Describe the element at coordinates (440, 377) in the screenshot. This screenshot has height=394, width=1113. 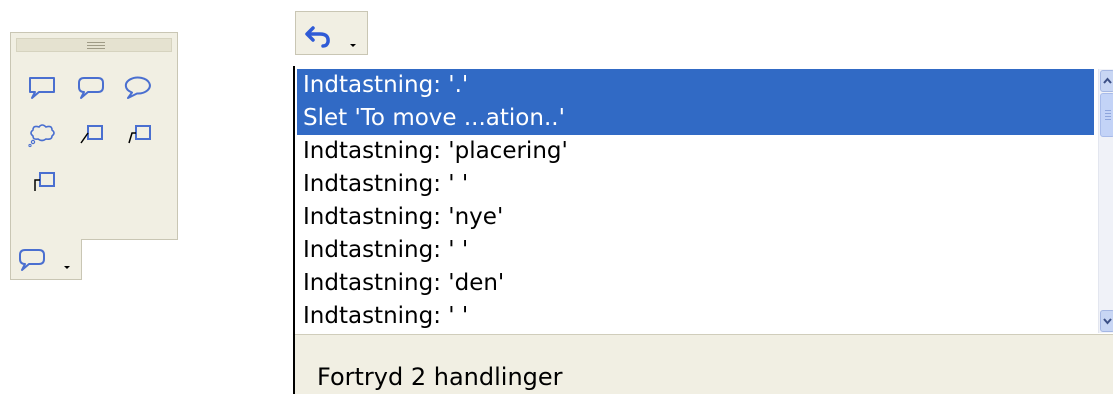
I see `undo-count-label: Fortryd 2 handlinger` at that location.